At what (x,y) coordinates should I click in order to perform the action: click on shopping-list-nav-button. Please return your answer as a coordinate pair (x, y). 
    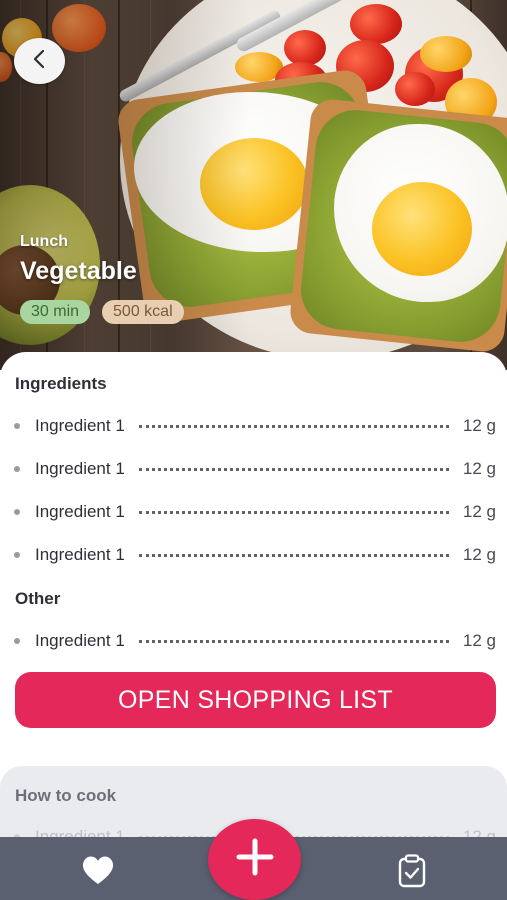
    Looking at the image, I should click on (412, 873).